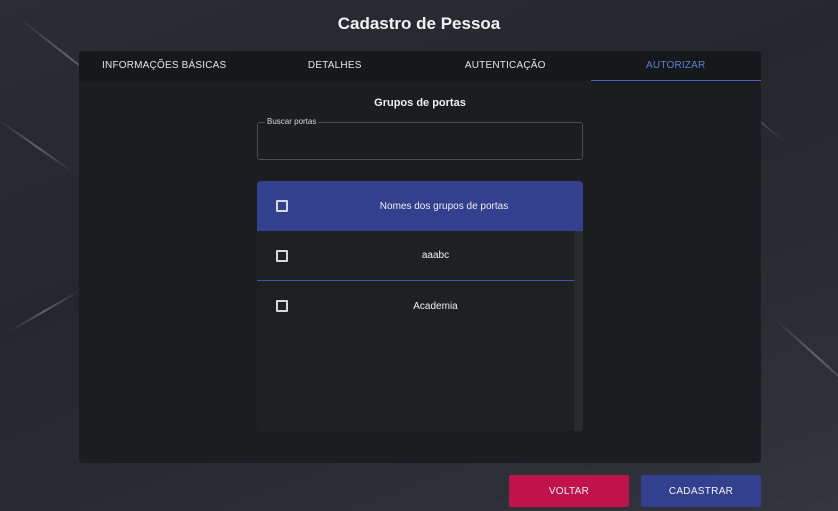  I want to click on tab-basic-info: INFORMAÇÕES BÁSICAS, so click(164, 66).